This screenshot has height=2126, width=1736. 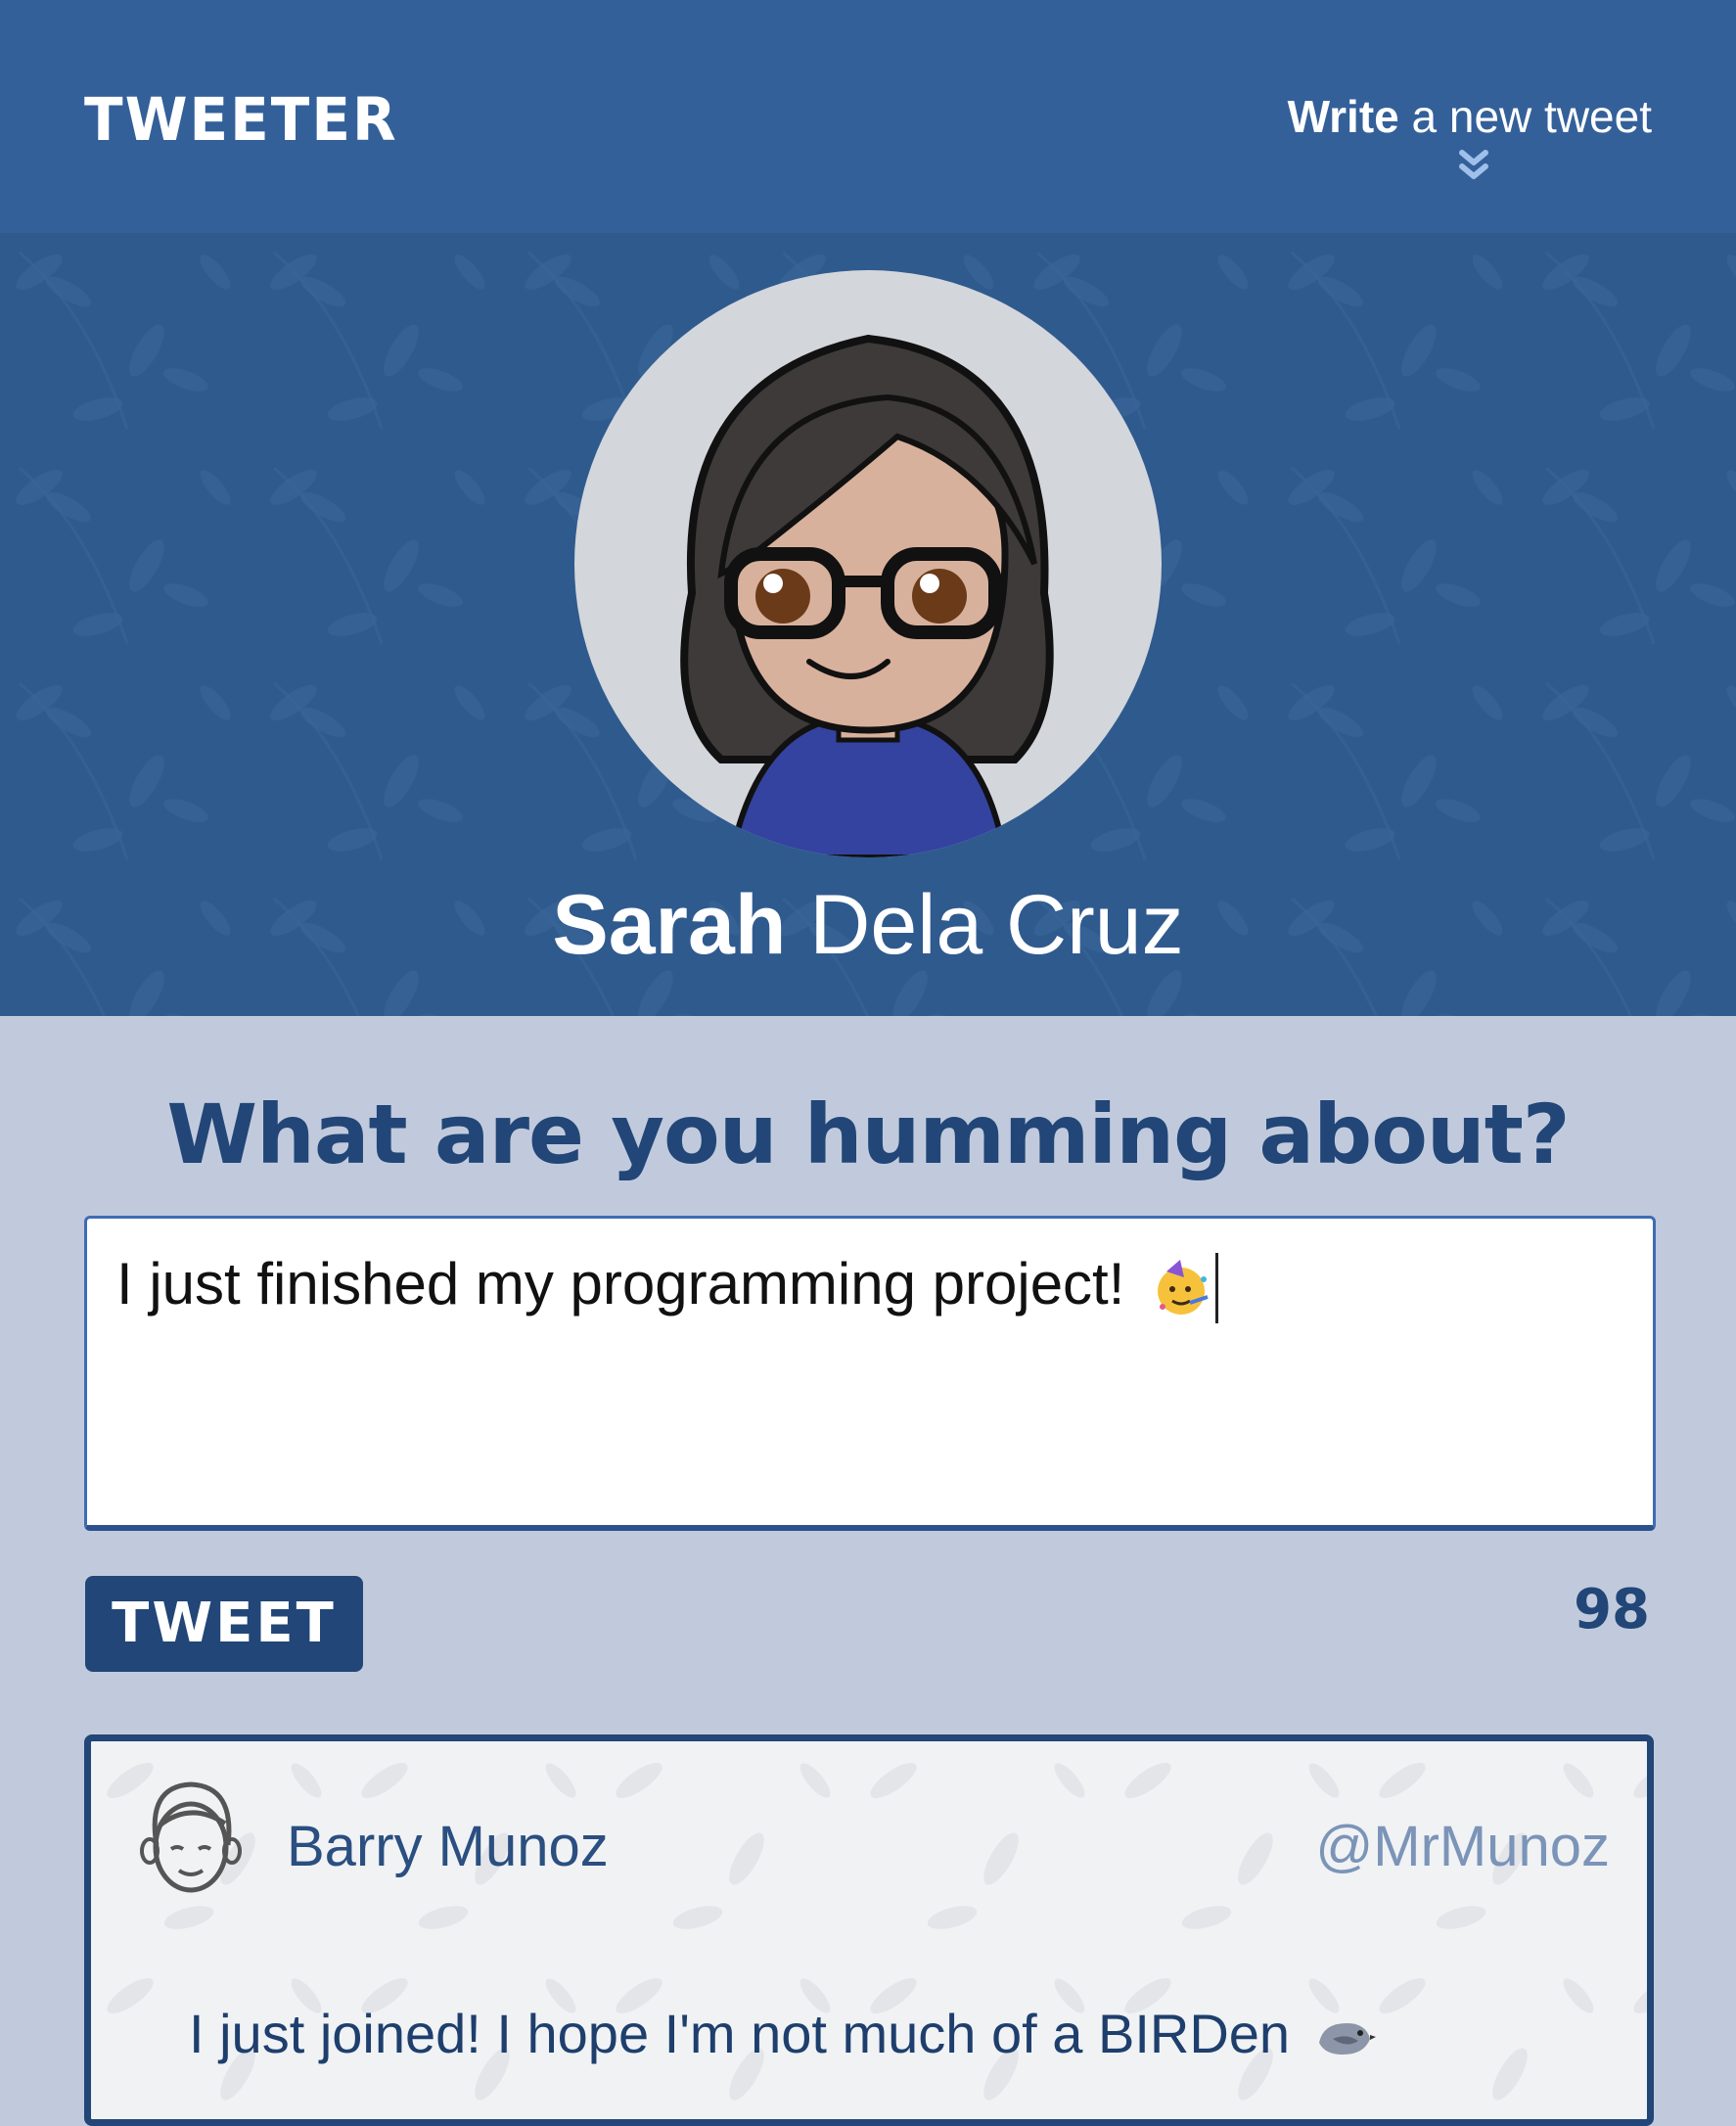 I want to click on compose-heading: What are you humming about?, so click(x=868, y=1134).